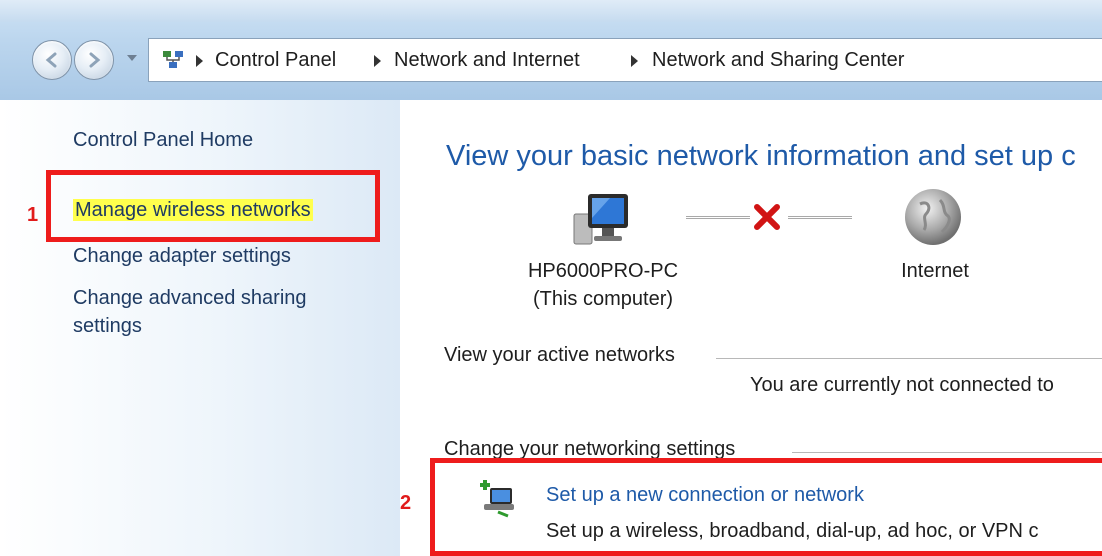  I want to click on window-top-strip, so click(551, 11).